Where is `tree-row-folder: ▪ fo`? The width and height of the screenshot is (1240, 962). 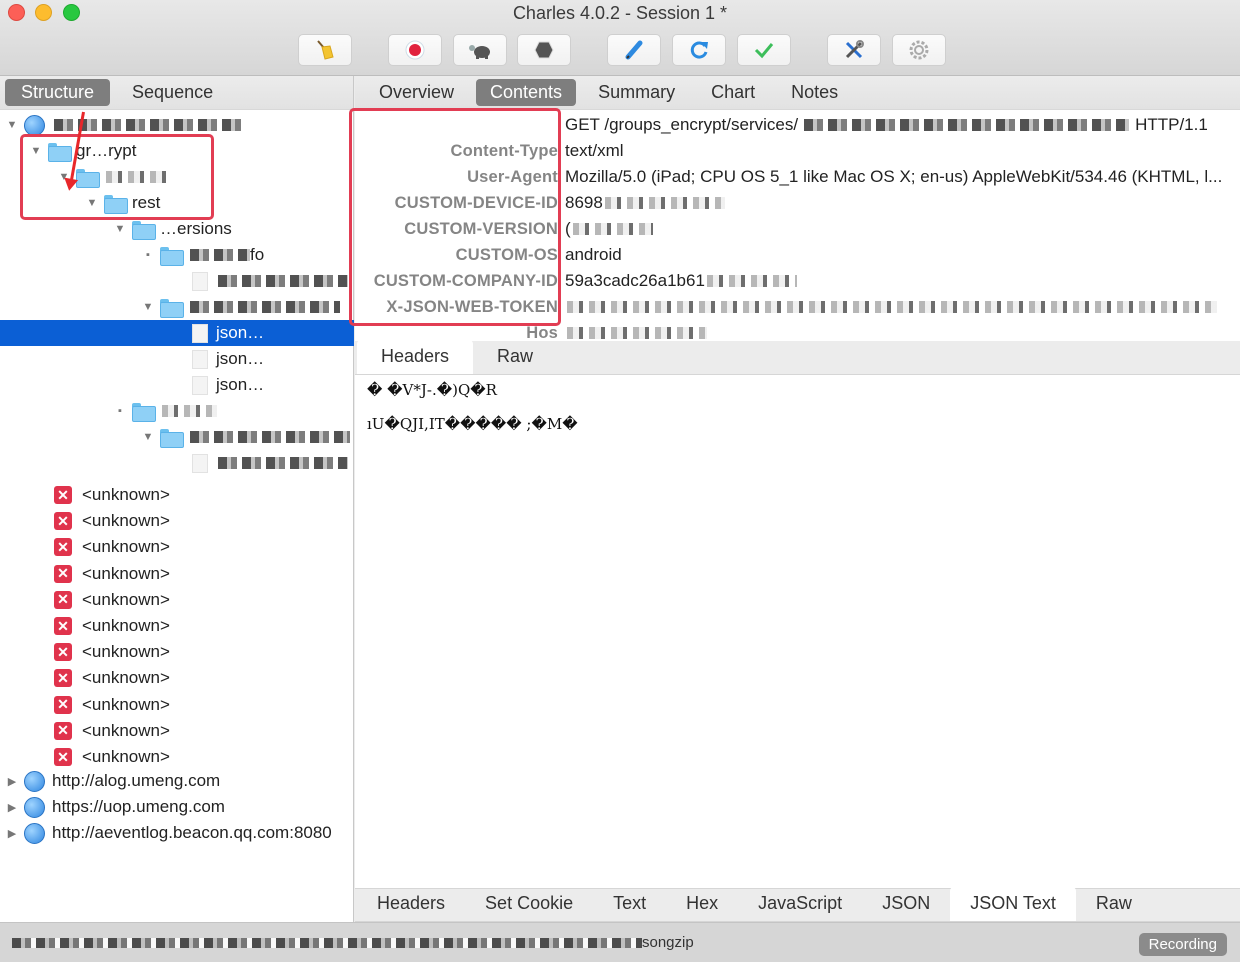 tree-row-folder: ▪ fo is located at coordinates (177, 255).